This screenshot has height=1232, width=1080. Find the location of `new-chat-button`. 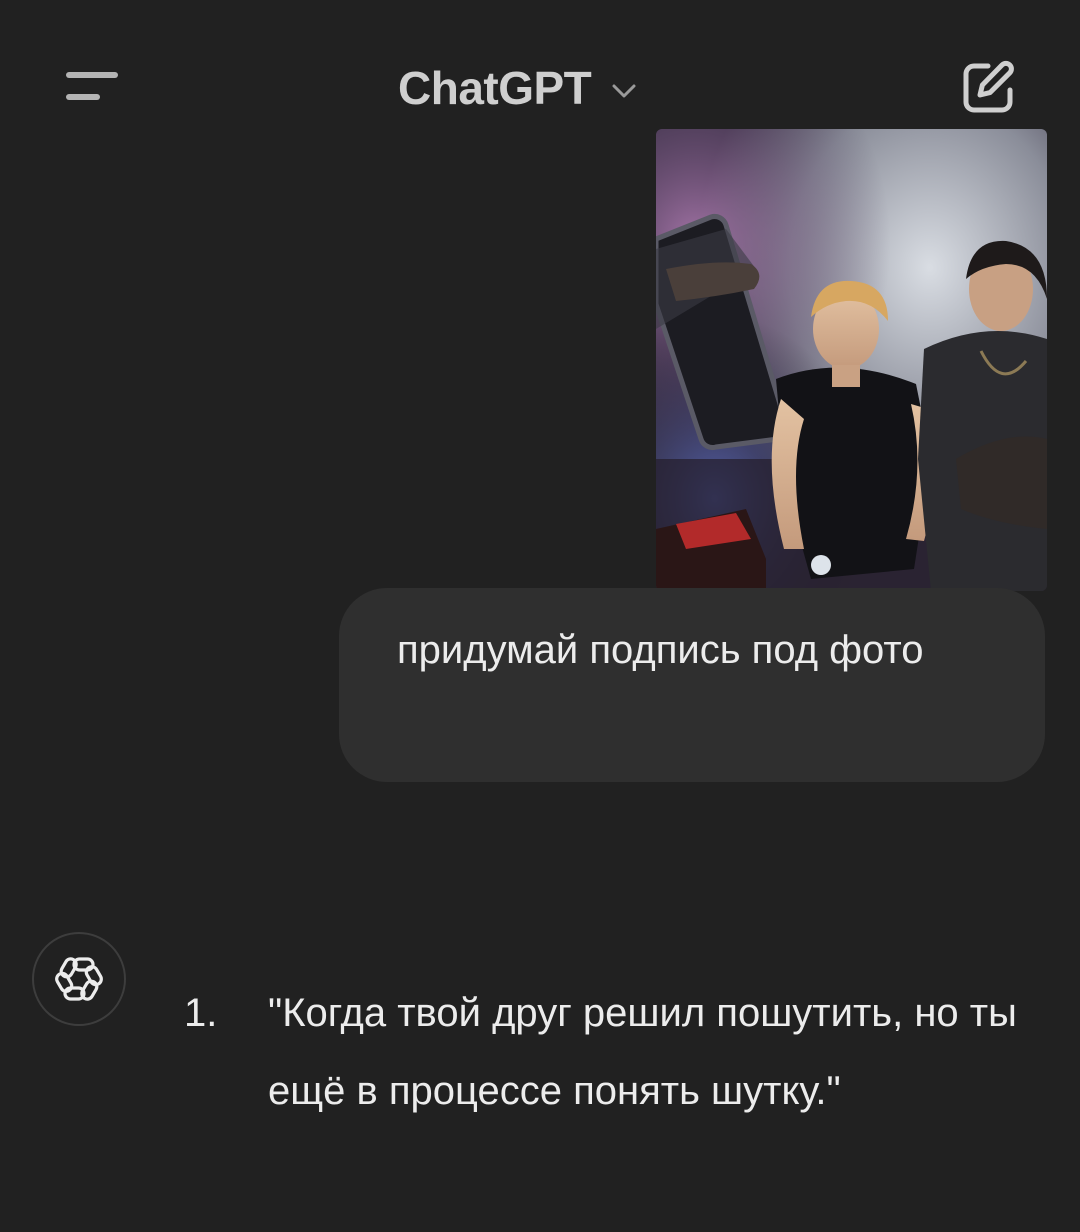

new-chat-button is located at coordinates (988, 88).